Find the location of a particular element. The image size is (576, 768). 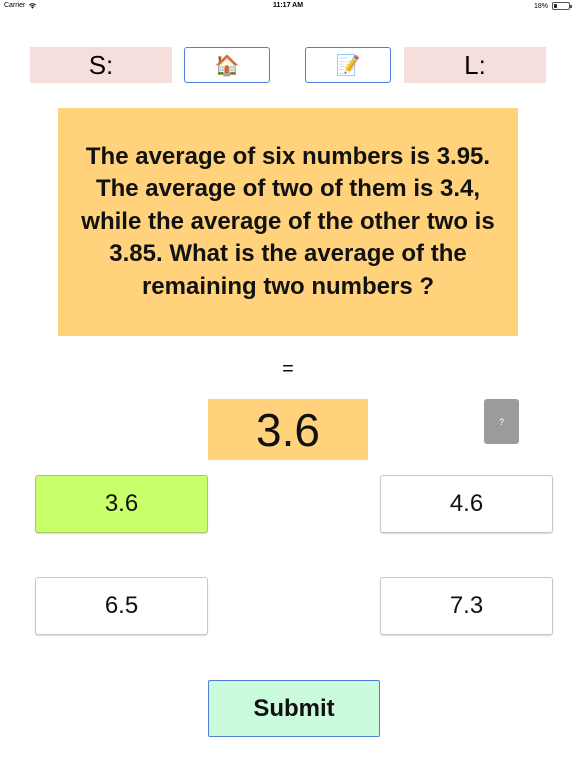

status-right: 18% is located at coordinates (552, 6).